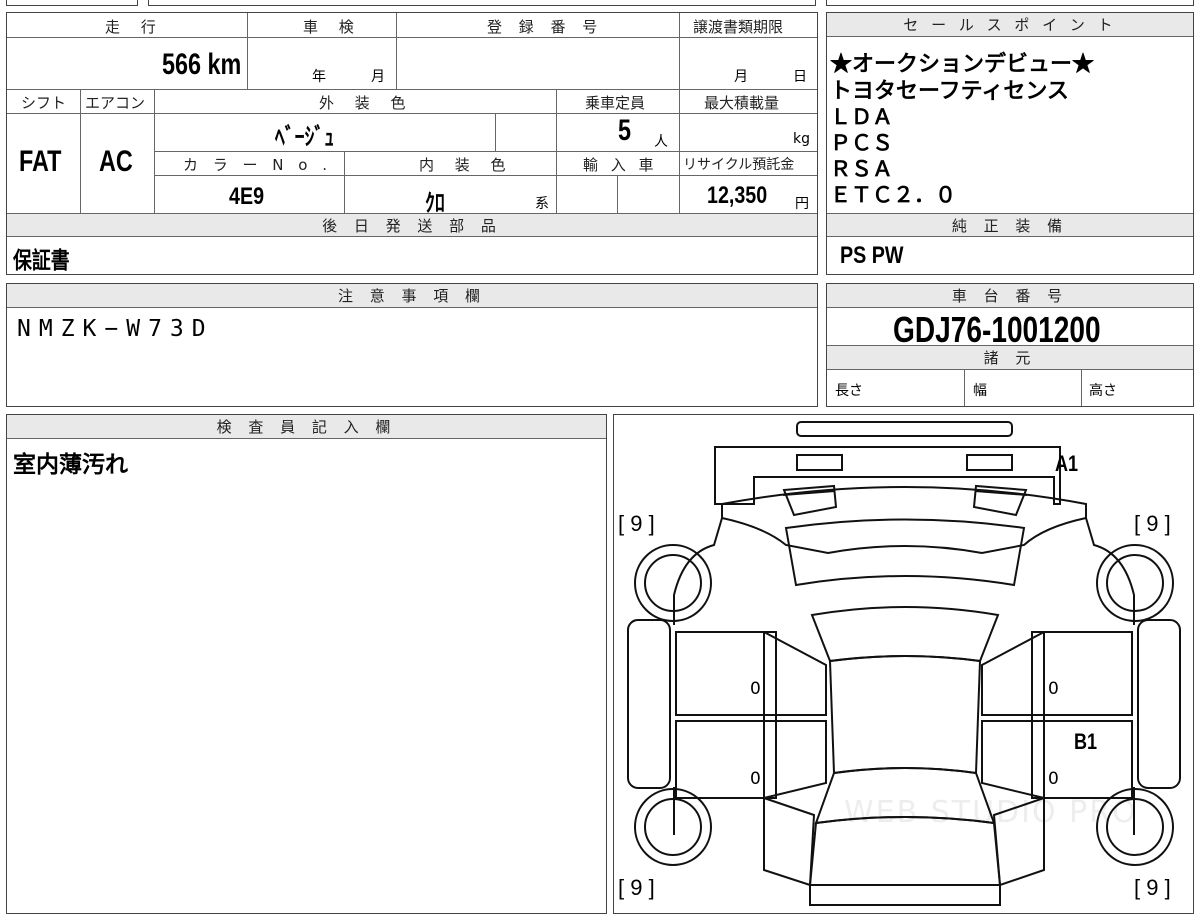 The image size is (1200, 914). Describe the element at coordinates (1053, 689) in the screenshot. I see `door-value-front-right: 0` at that location.